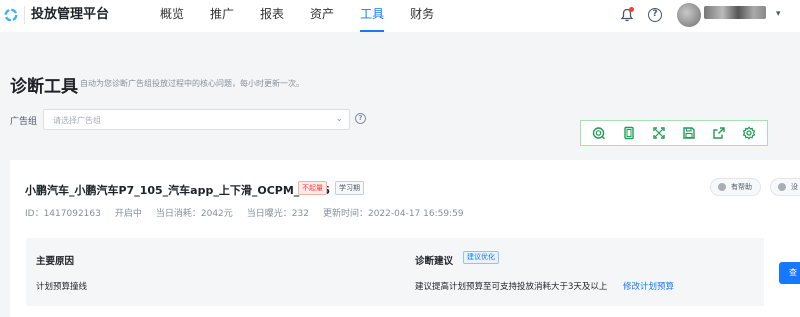 The image size is (800, 317). What do you see at coordinates (722, 187) in the screenshot?
I see `thumbs-up-icon` at bounding box center [722, 187].